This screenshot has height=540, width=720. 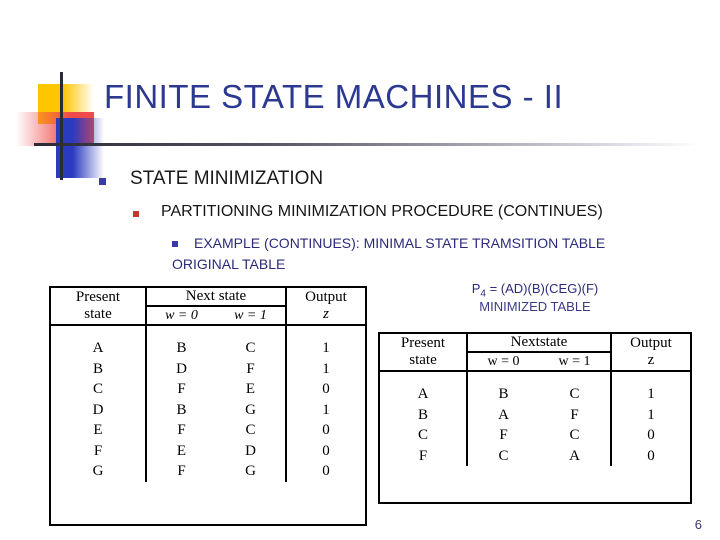 I want to click on decoration-blue-square, so click(x=80, y=148).